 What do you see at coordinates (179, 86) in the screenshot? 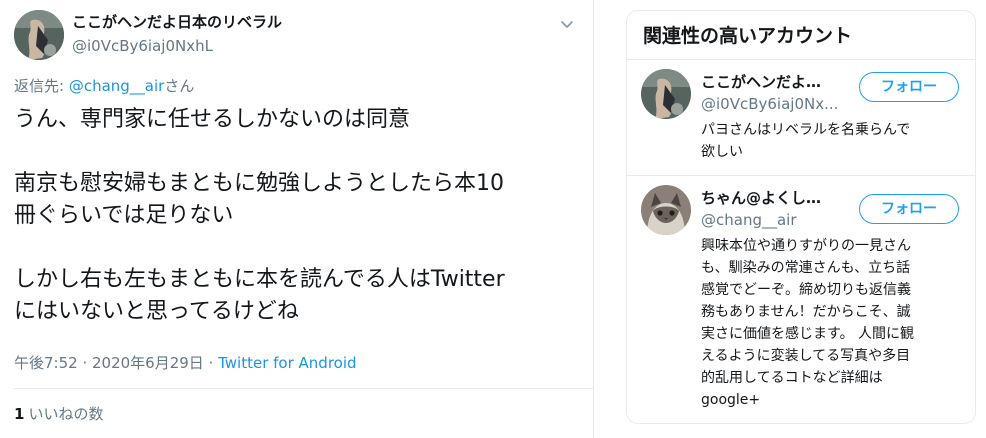
I see `reply-to-suffix: さん` at bounding box center [179, 86].